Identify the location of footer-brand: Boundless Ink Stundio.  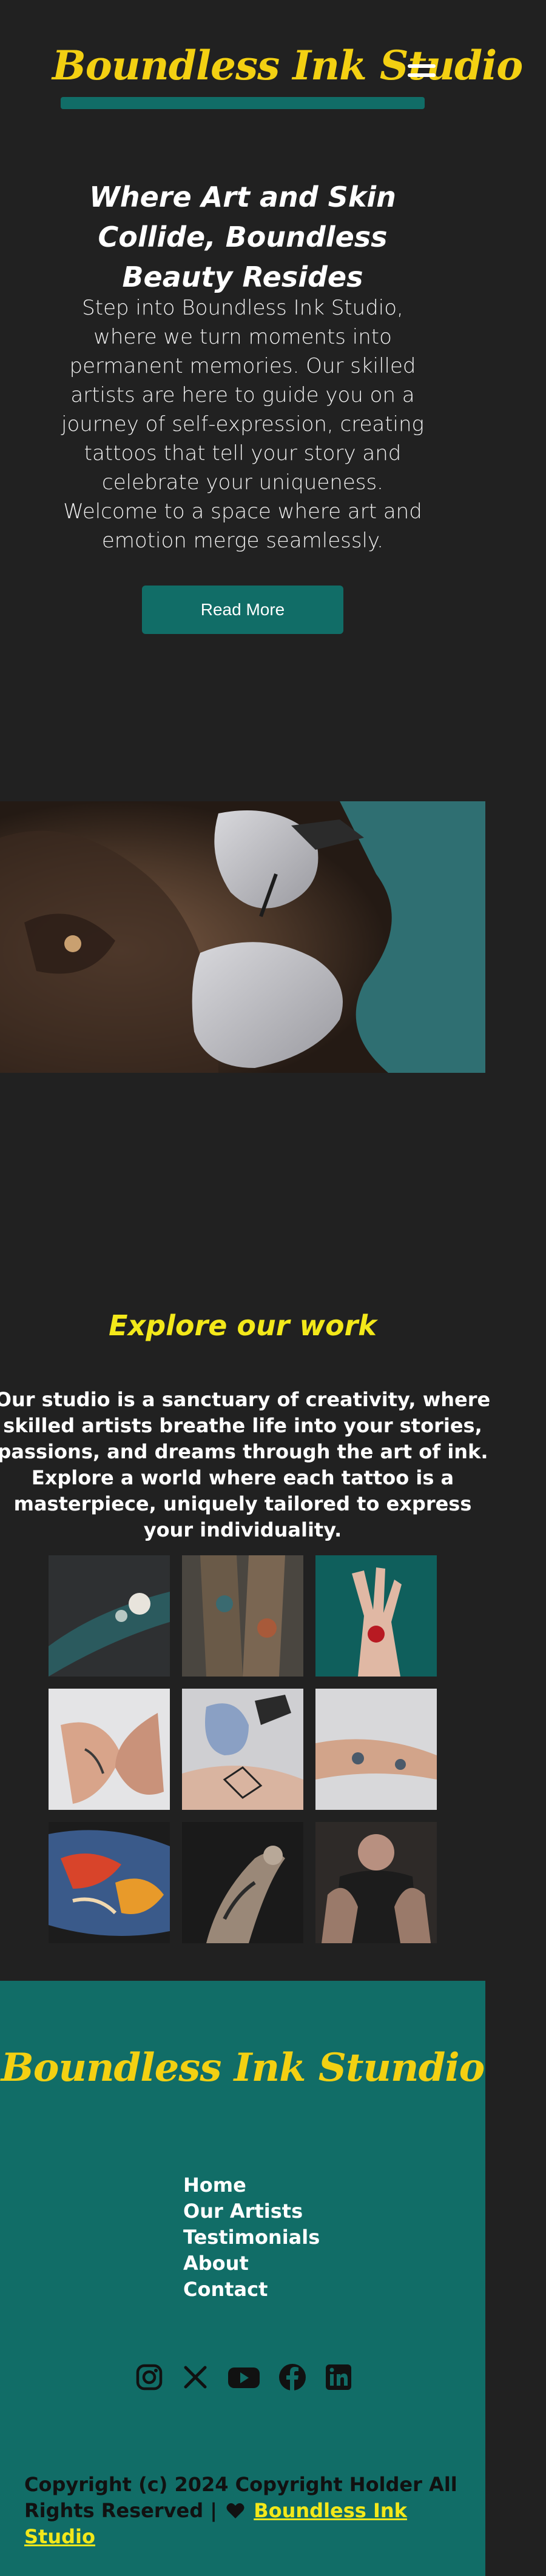
(242, 2067).